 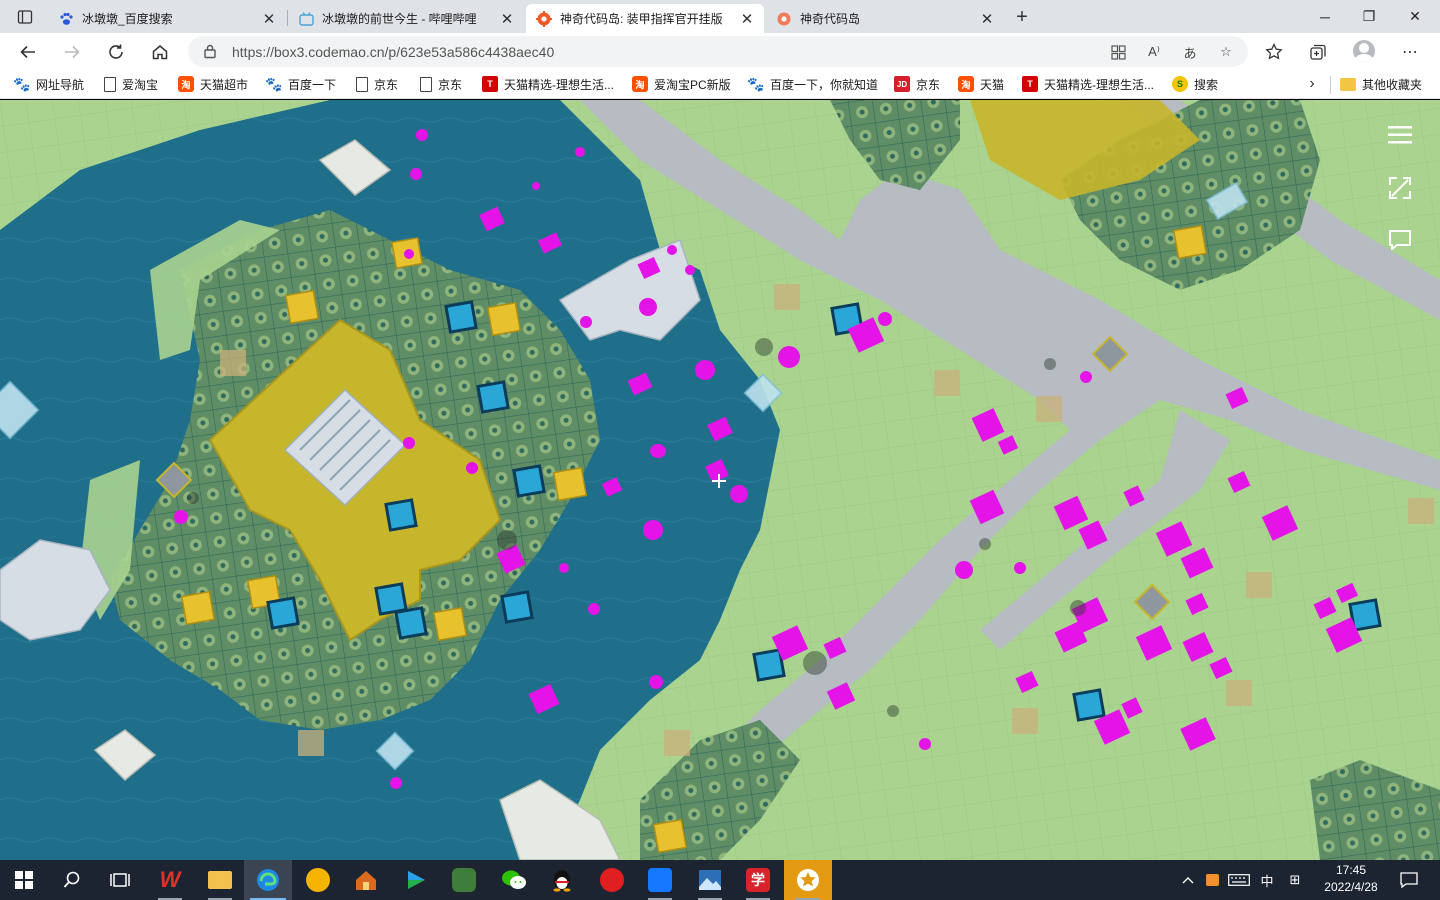 I want to click on folder-icon, so click(x=220, y=880).